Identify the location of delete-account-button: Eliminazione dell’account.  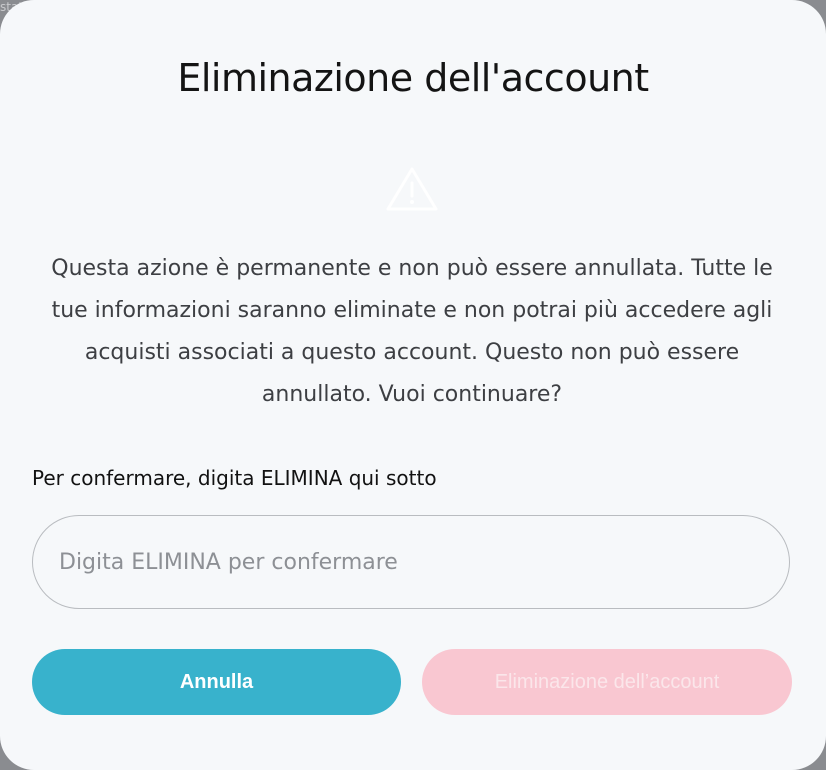
(607, 682).